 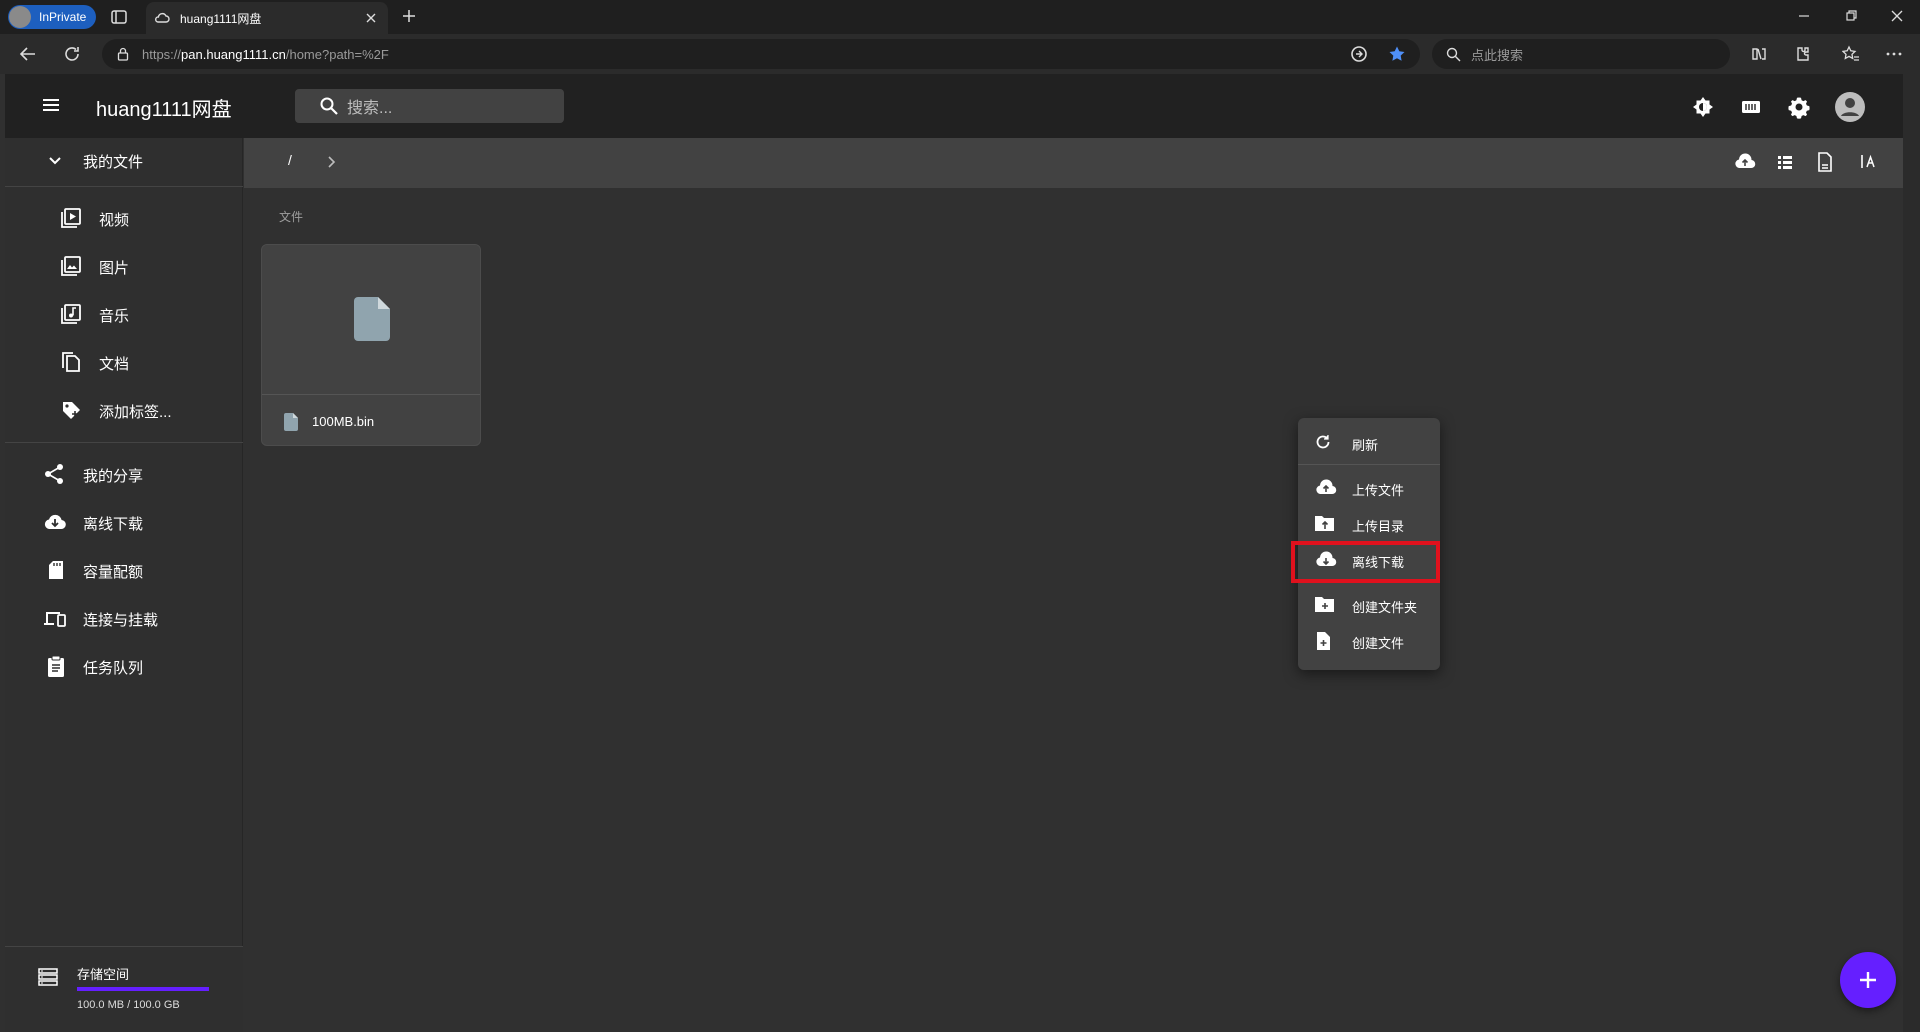 What do you see at coordinates (63, 17) in the screenshot?
I see `inprivate-label: InPrivate` at bounding box center [63, 17].